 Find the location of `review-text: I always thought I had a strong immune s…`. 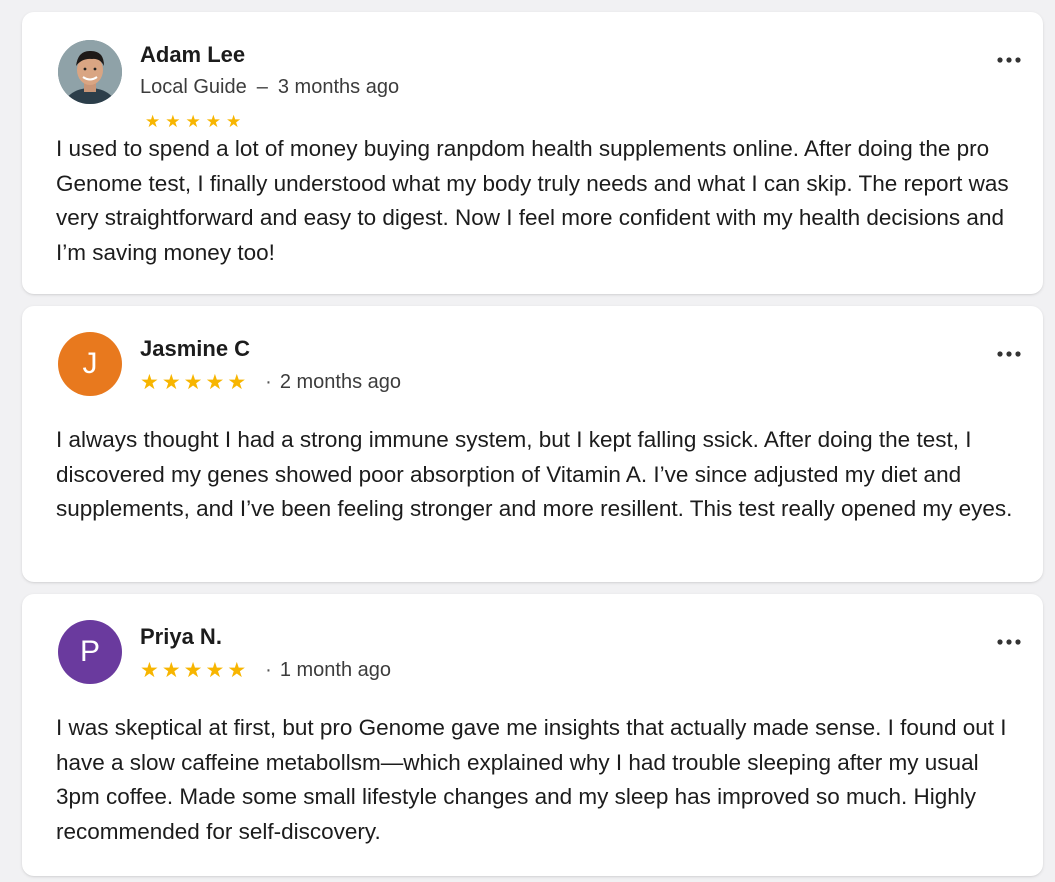

review-text: I always thought I had a strong immune s… is located at coordinates (534, 474).